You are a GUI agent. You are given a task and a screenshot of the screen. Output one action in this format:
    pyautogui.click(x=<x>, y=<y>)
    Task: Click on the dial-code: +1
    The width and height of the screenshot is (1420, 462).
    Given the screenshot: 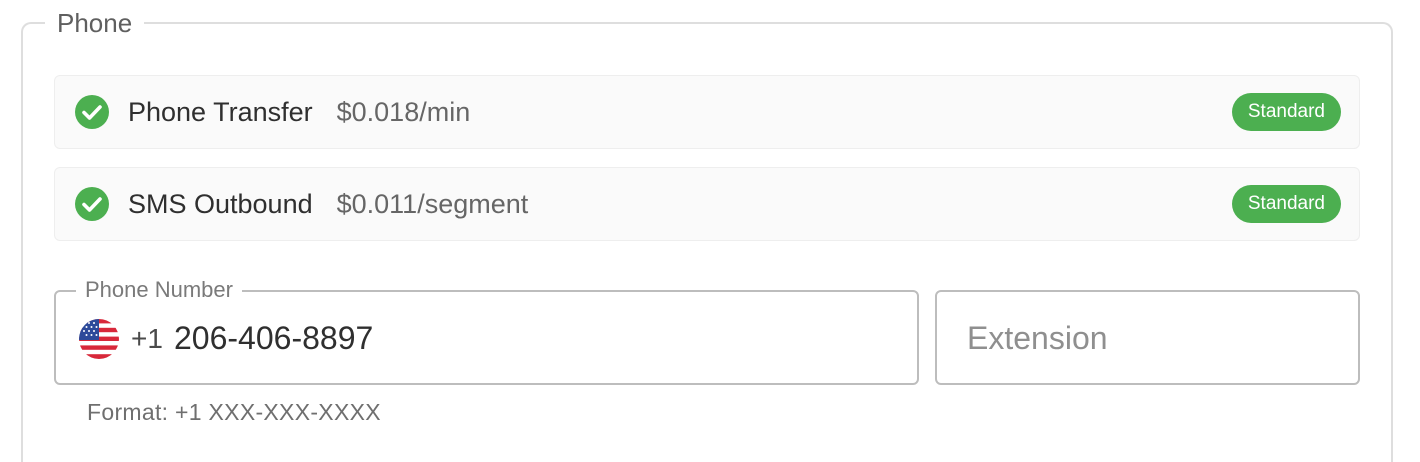 What is the action you would take?
    pyautogui.click(x=147, y=339)
    